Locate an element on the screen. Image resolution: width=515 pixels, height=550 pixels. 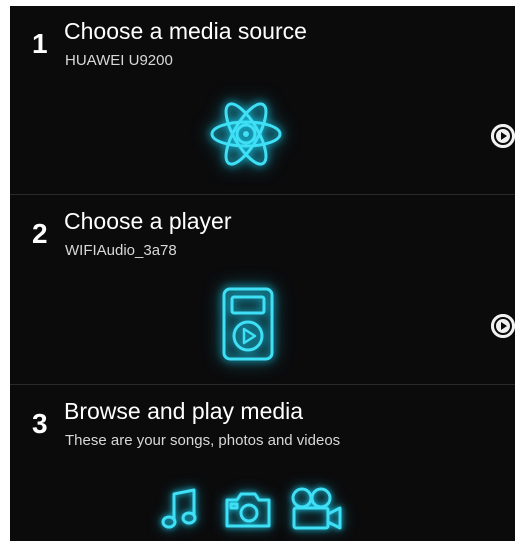
step-number: 3 is located at coordinates (40, 423).